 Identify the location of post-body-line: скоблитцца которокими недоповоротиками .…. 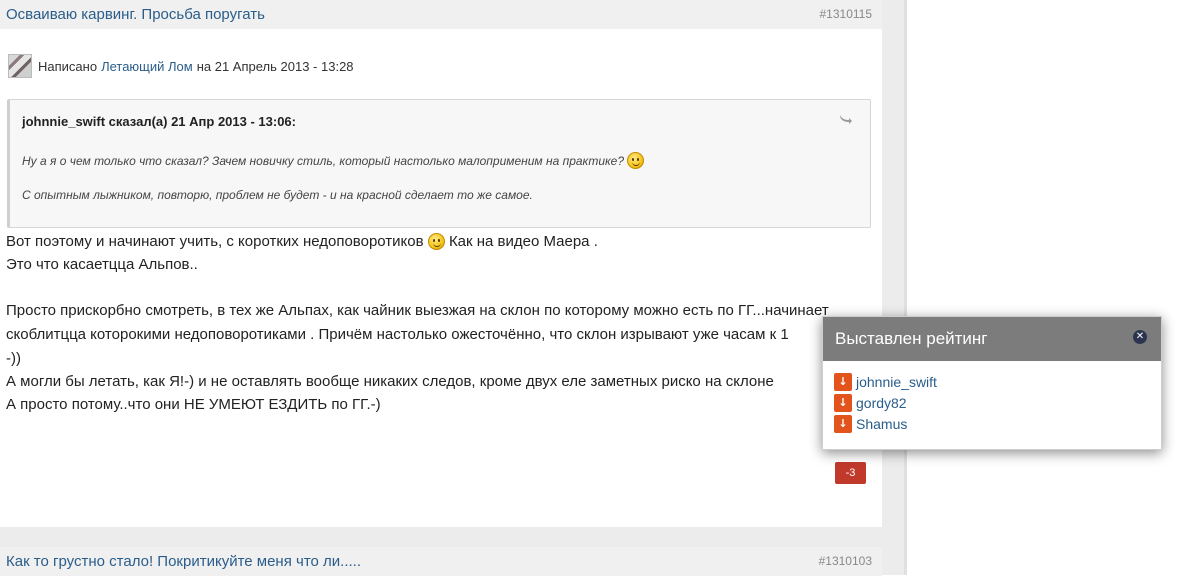
(397, 334).